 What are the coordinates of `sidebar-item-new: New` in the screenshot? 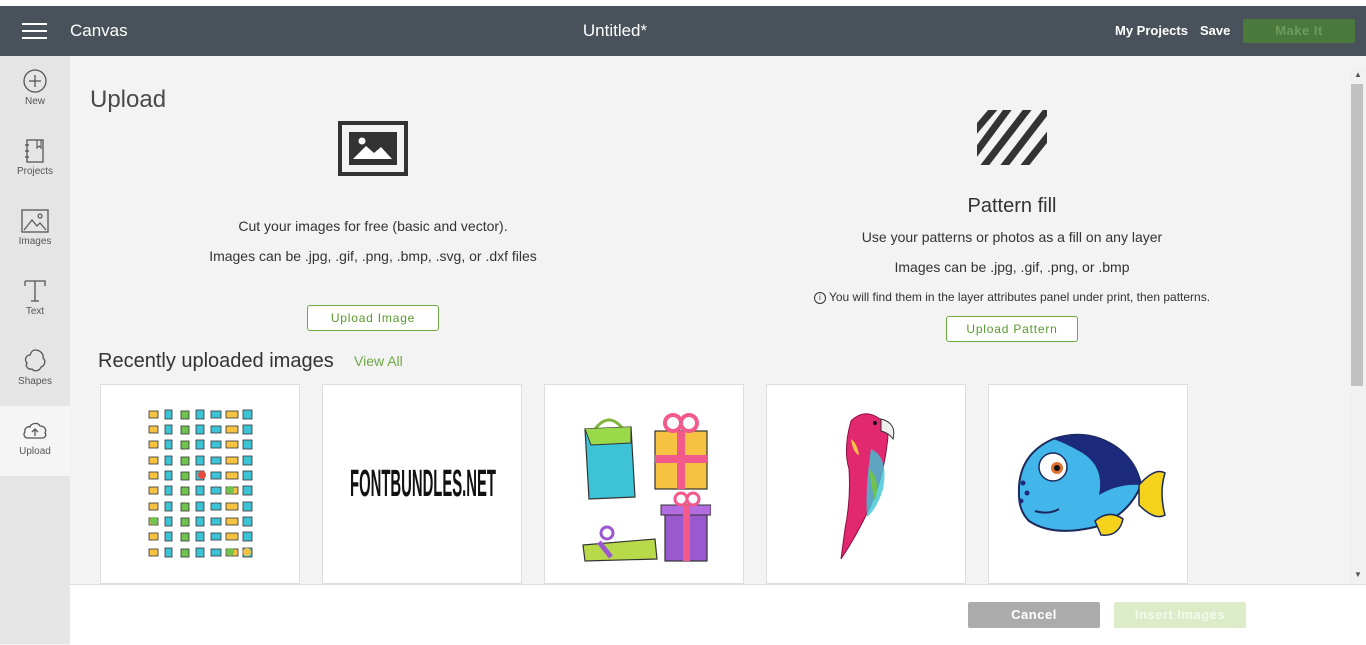 It's located at (35, 91).